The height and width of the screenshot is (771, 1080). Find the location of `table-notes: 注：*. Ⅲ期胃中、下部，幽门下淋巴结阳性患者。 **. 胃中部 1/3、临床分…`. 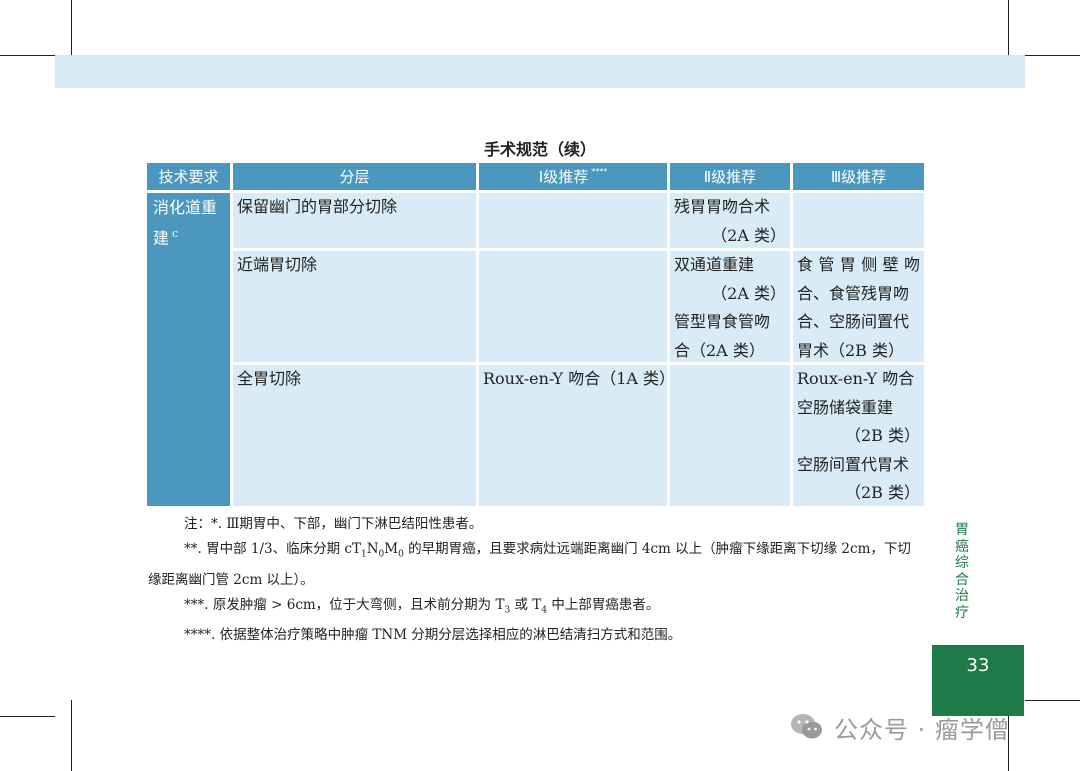

table-notes: 注：*. Ⅲ期胃中、下部，幽门下淋巴结阳性患者。 **. 胃中部 1/3、临床分… is located at coordinates (535, 580).